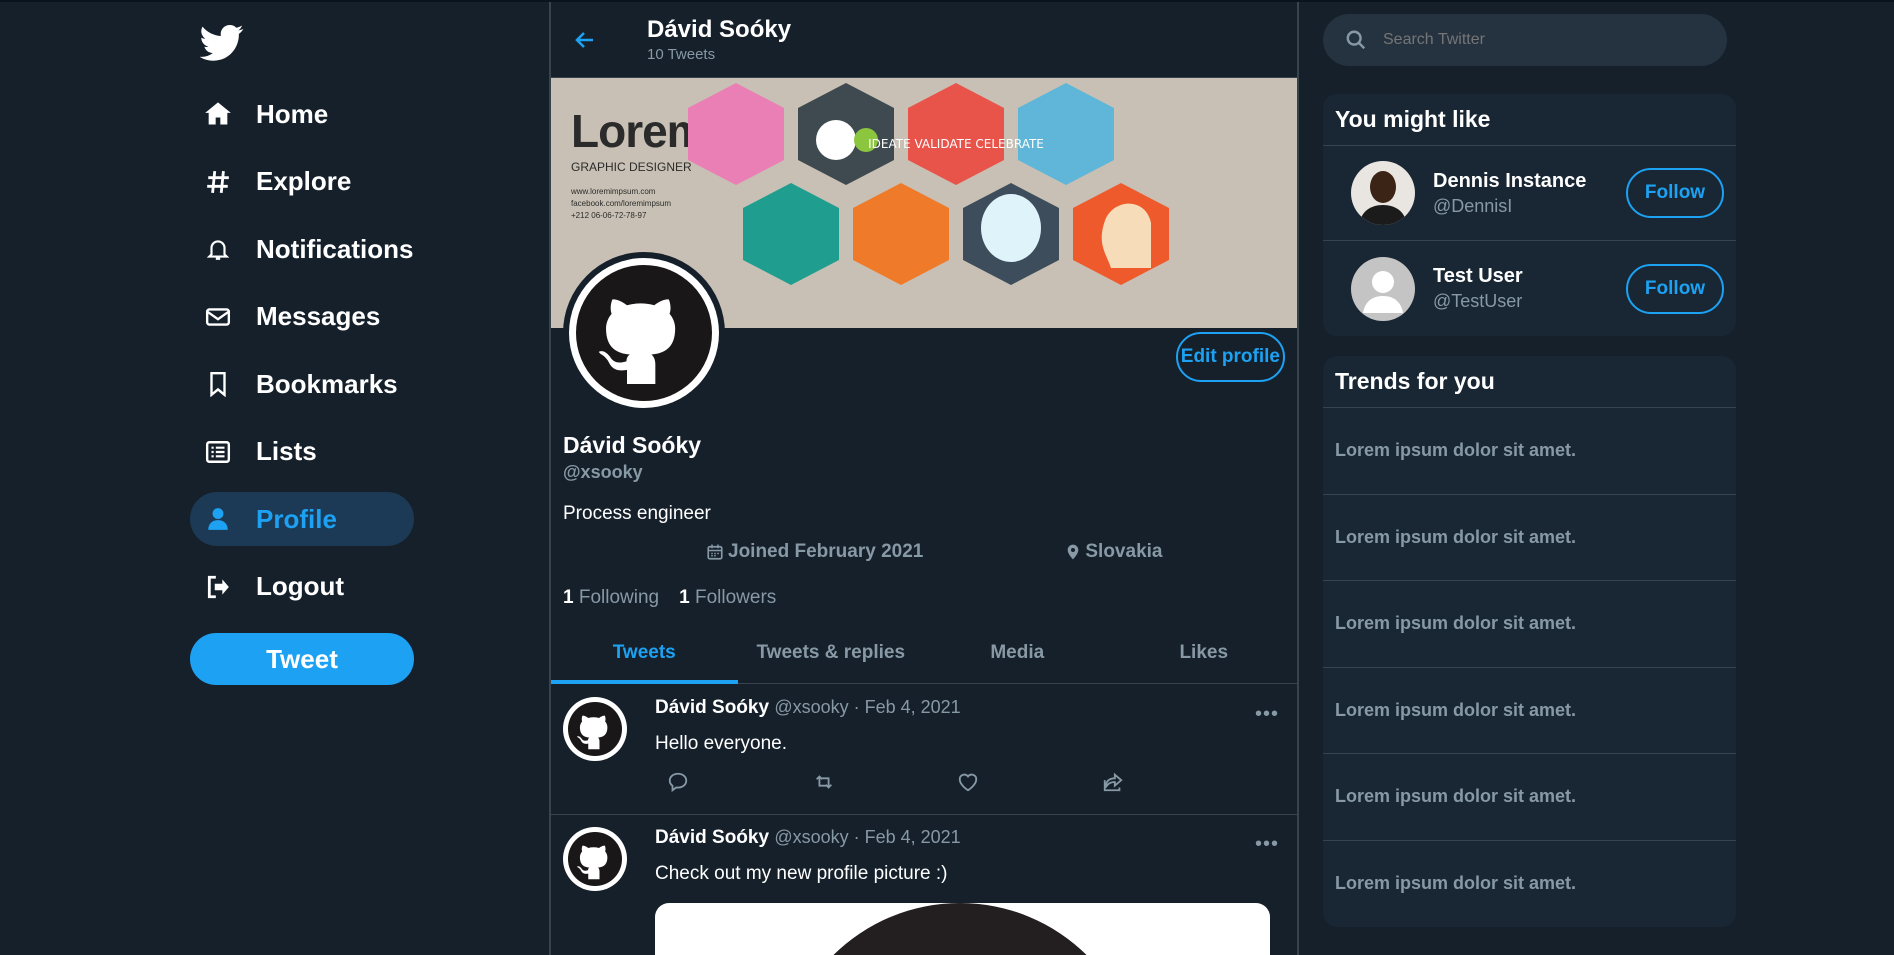 This screenshot has height=955, width=1894. Describe the element at coordinates (1174, 784) in the screenshot. I see `share-button` at that location.